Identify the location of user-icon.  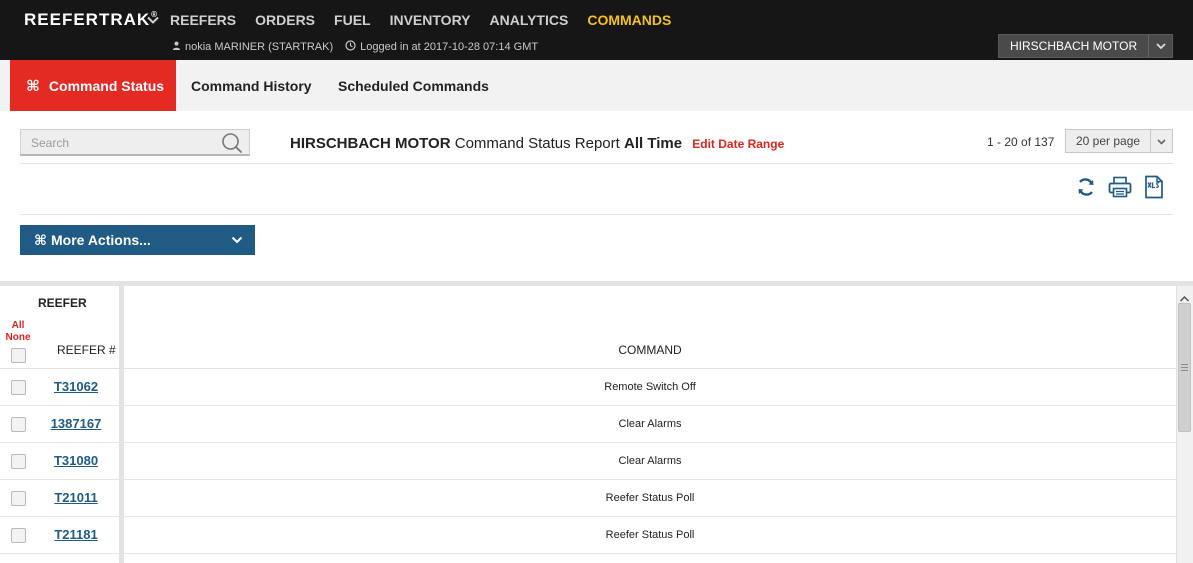
(178, 47).